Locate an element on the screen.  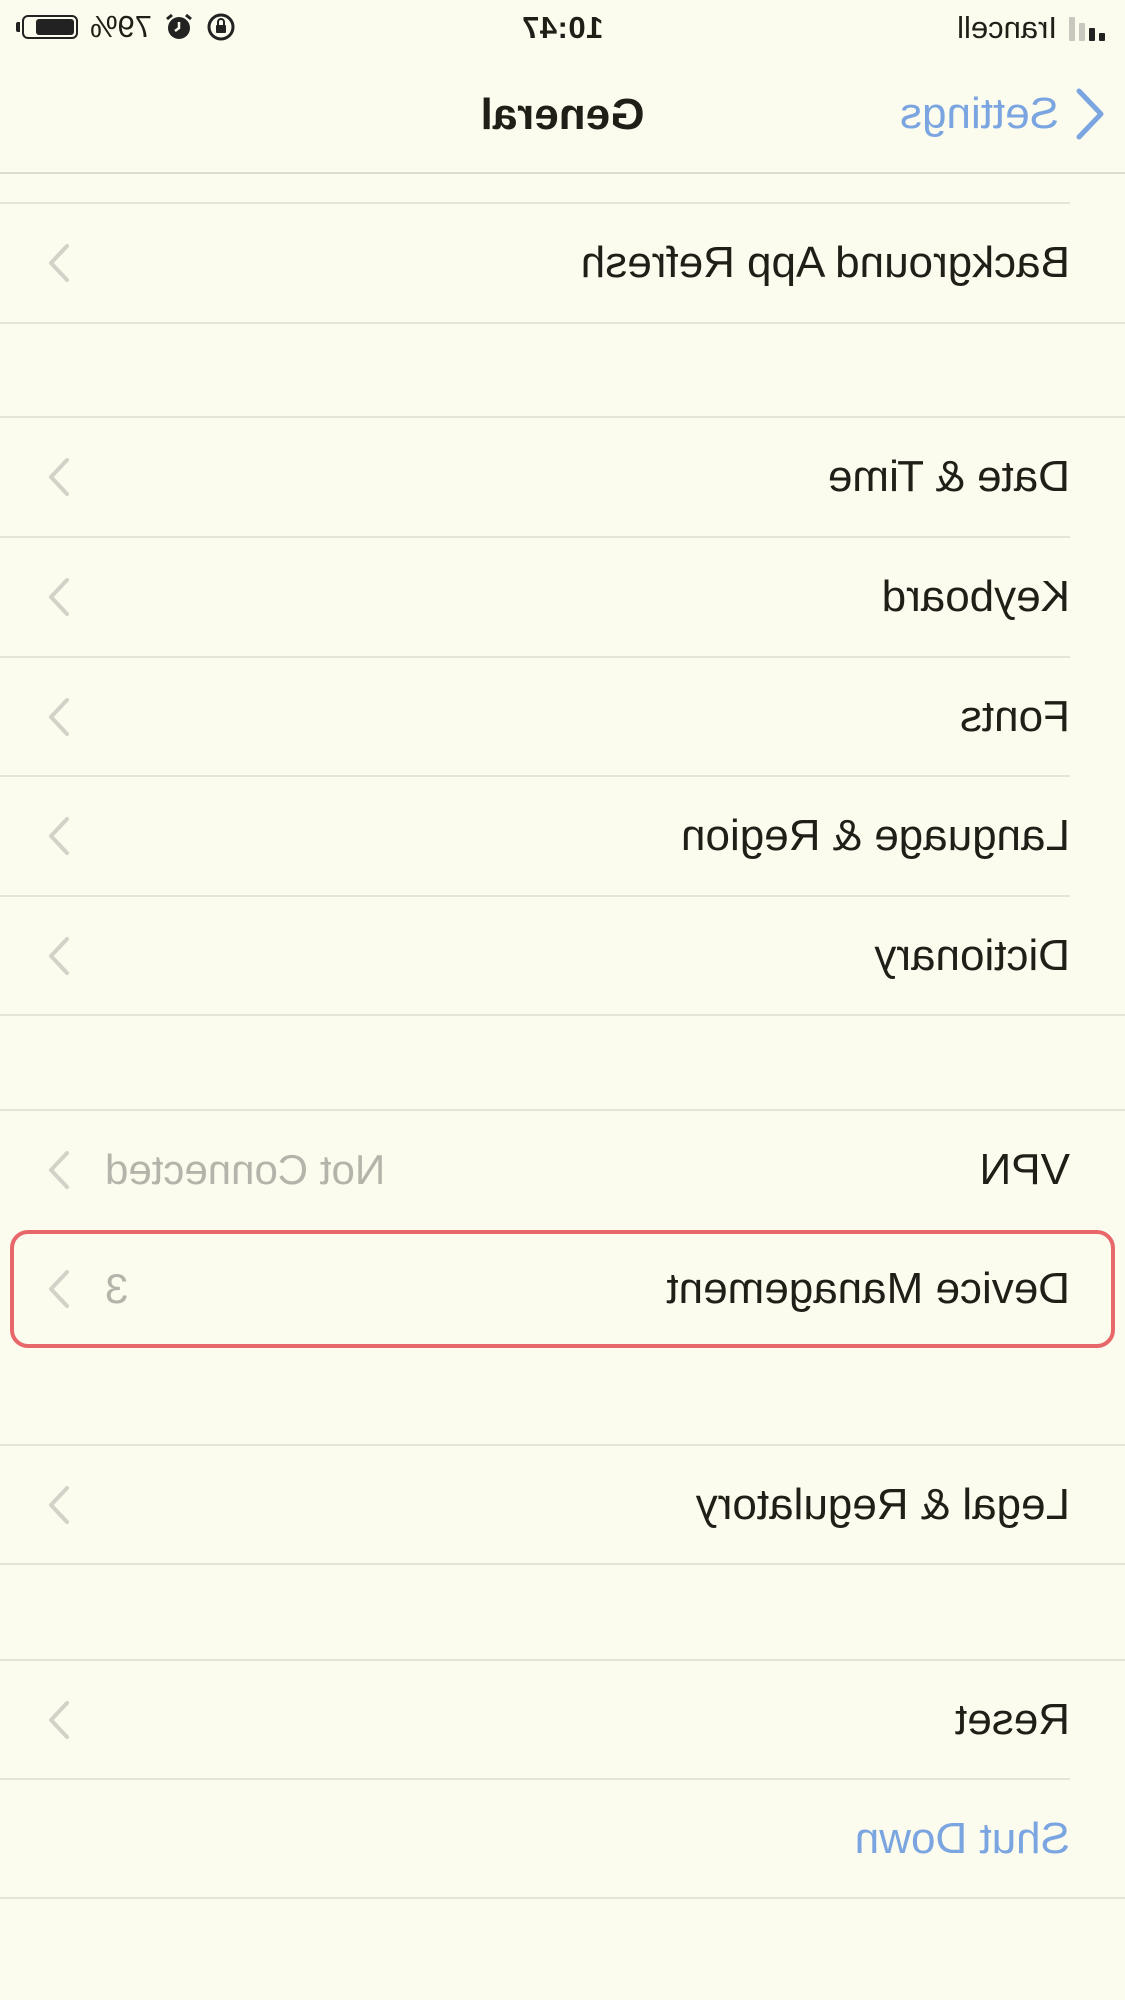
shut-down-button: Shut Down is located at coordinates (562, 1839).